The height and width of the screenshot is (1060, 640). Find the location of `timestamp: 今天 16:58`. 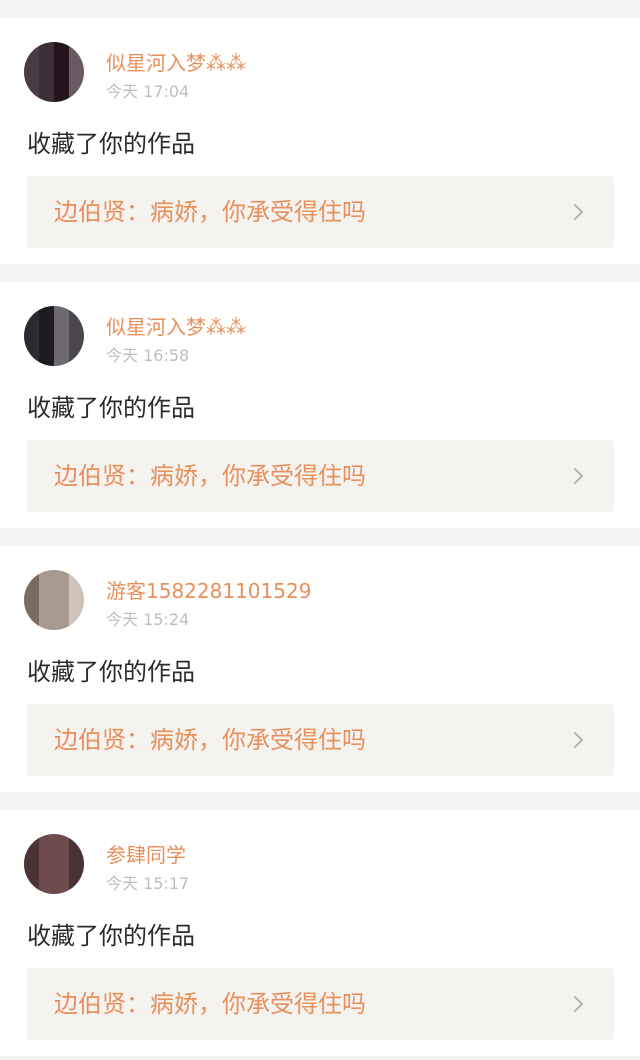

timestamp: 今天 16:58 is located at coordinates (148, 355).